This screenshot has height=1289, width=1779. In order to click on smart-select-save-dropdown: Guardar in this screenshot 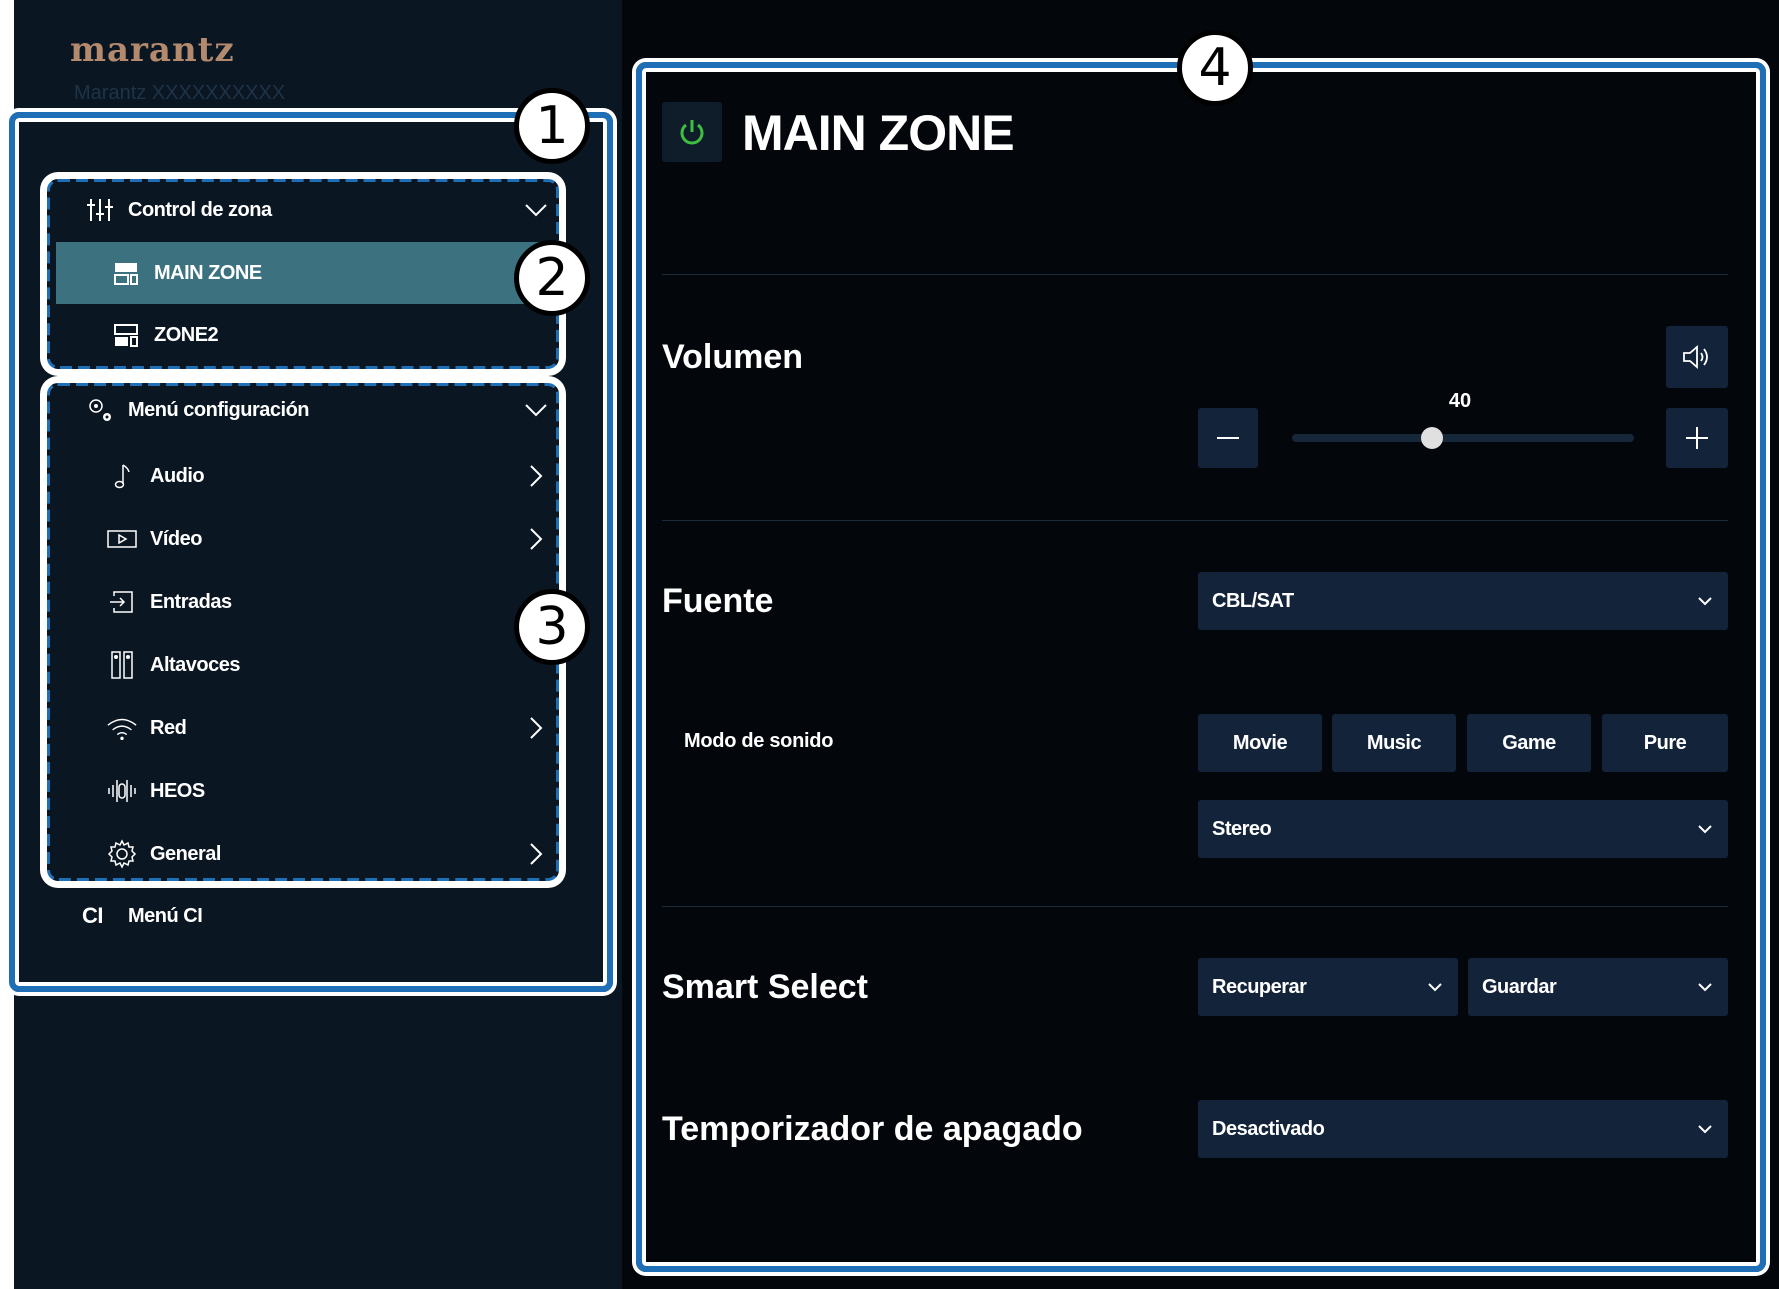, I will do `click(1598, 987)`.